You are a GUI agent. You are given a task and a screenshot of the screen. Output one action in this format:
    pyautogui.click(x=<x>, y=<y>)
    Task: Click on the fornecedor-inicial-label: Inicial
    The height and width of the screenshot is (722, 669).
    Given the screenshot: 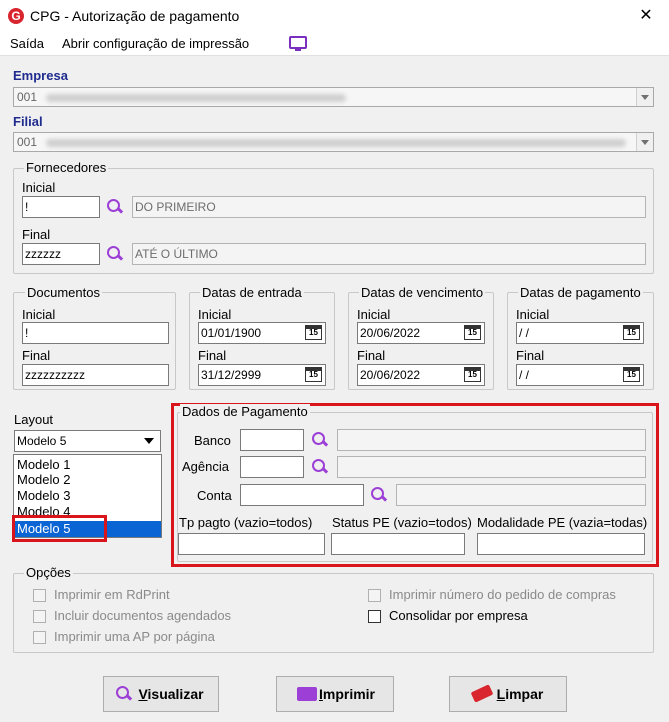 What is the action you would take?
    pyautogui.click(x=39, y=187)
    